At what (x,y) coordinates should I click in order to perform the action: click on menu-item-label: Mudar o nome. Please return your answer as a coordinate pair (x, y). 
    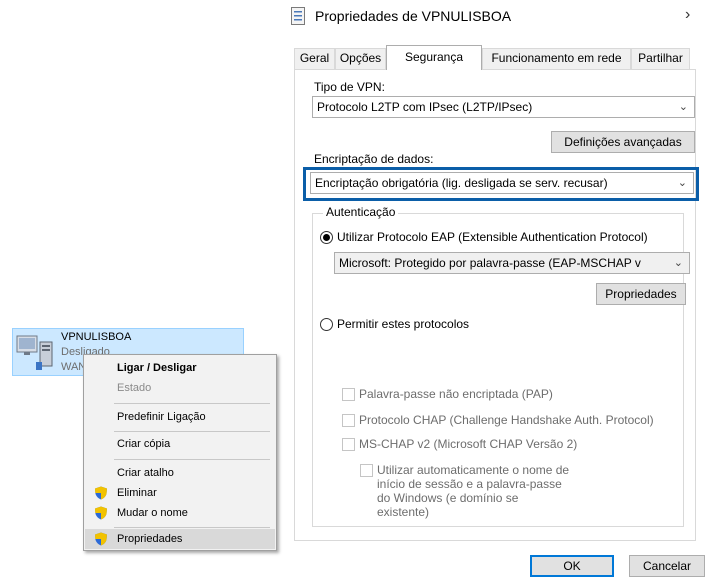
    Looking at the image, I should click on (152, 513).